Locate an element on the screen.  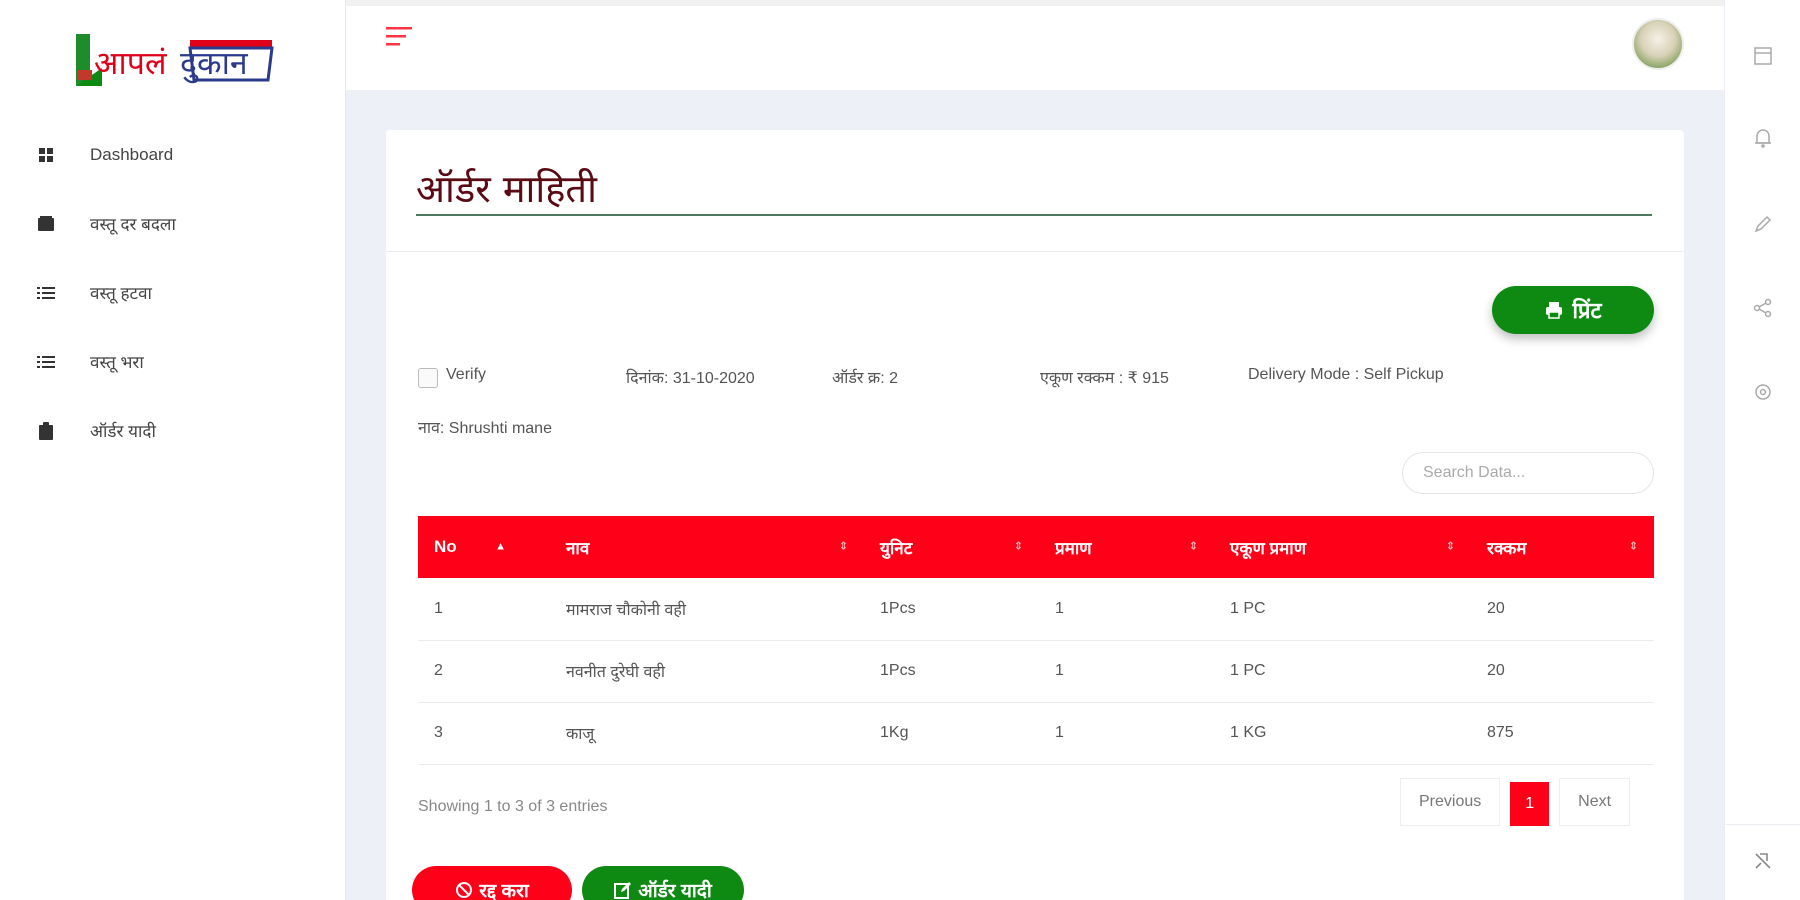
logo-text-1: आपलं is located at coordinates (131, 63).